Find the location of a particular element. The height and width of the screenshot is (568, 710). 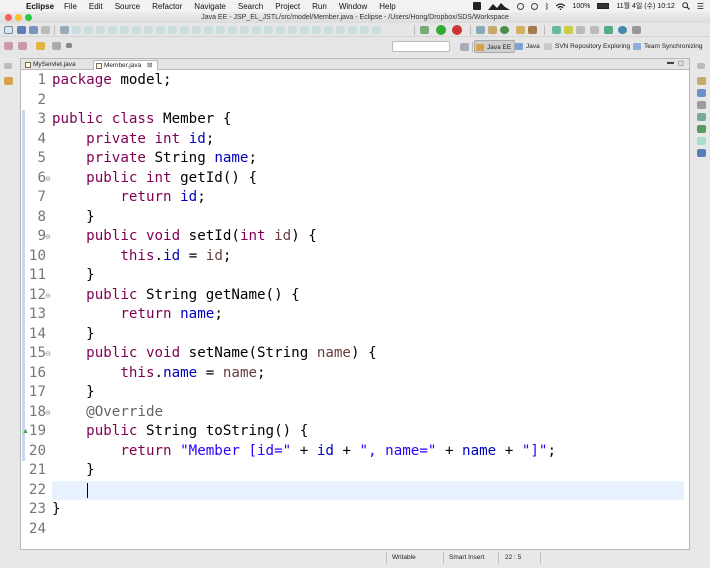

sync-icon is located at coordinates (520, 6).